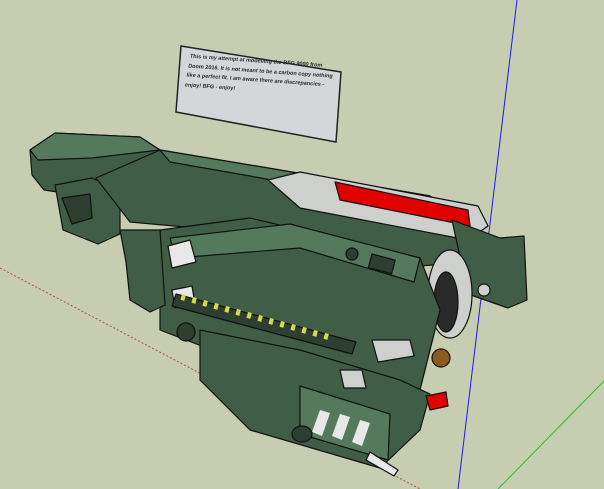 This screenshot has height=489, width=604. What do you see at coordinates (550, 434) in the screenshot?
I see `green-axis` at bounding box center [550, 434].